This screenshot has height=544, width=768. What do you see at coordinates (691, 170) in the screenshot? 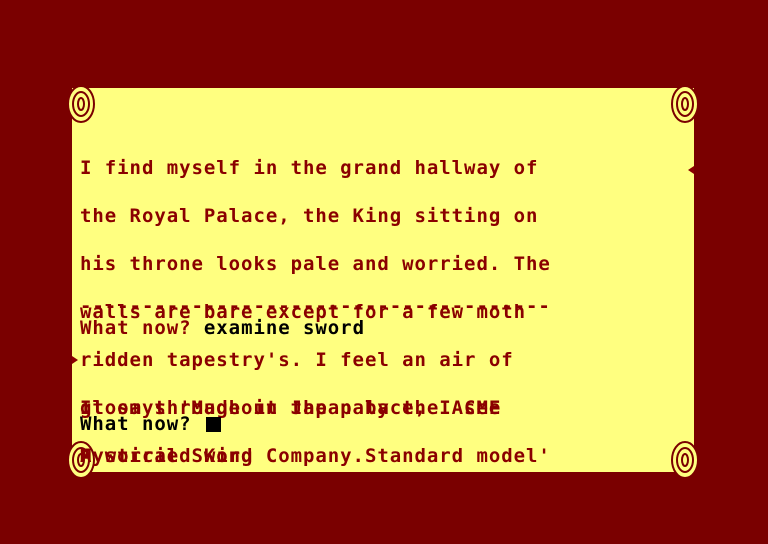
I see `right-margin-marker-icon` at bounding box center [691, 170].